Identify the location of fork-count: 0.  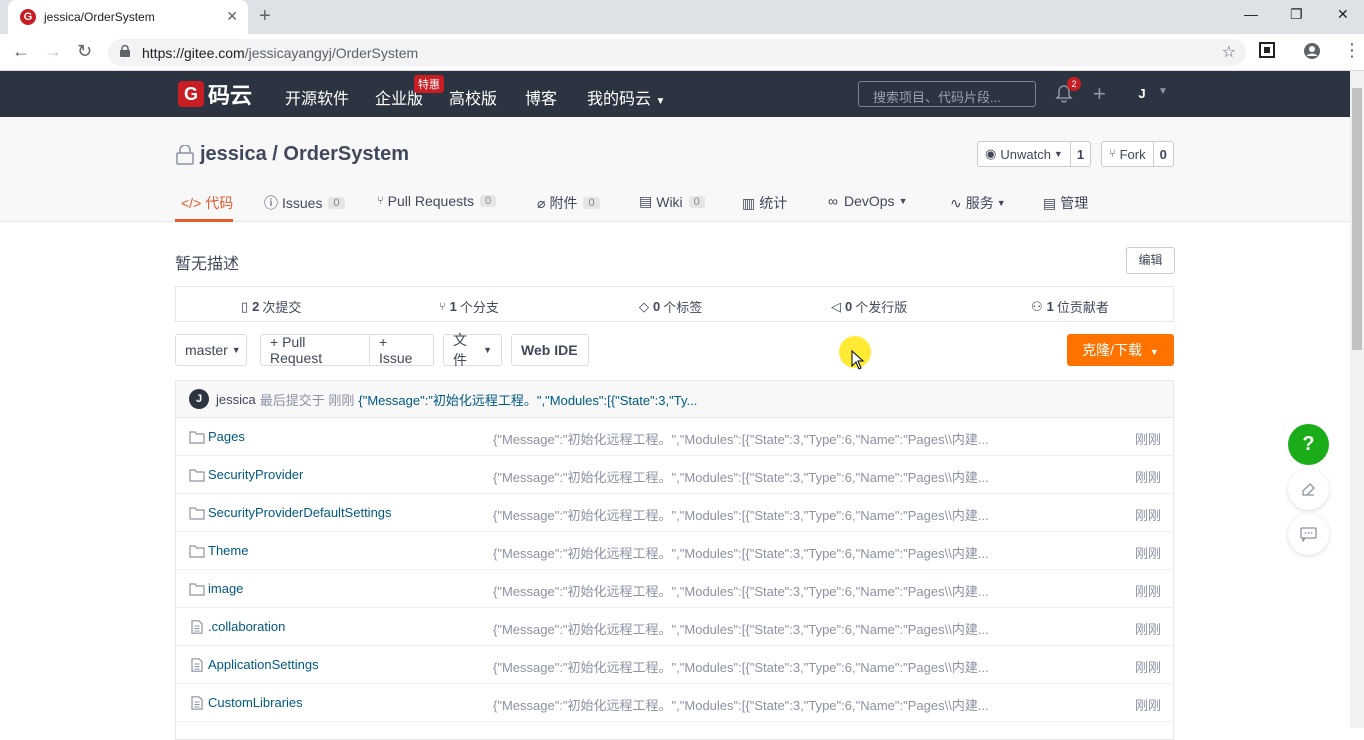
(1162, 154).